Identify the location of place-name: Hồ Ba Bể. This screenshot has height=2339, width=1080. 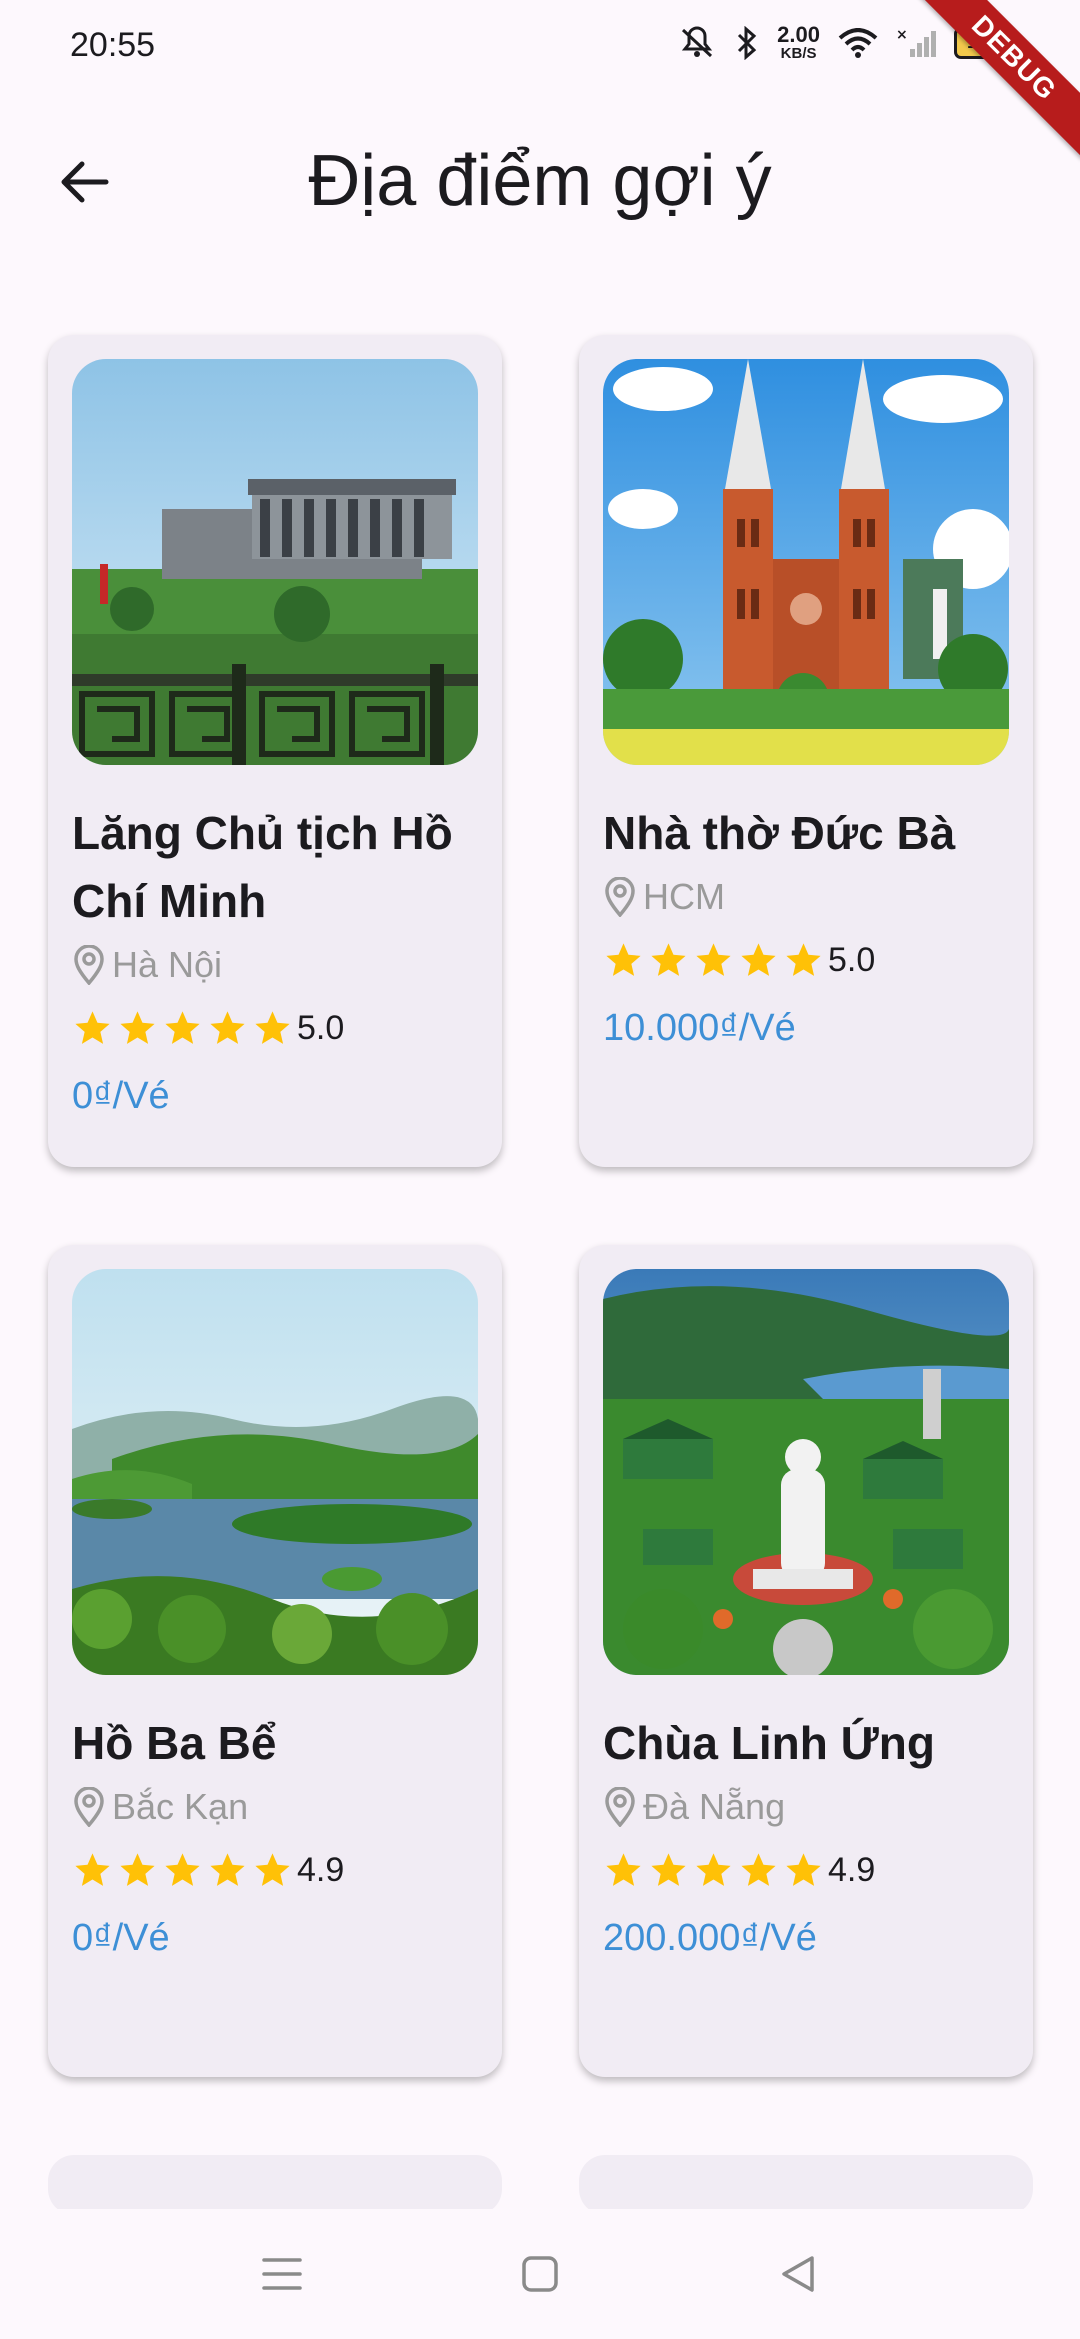
(174, 1743).